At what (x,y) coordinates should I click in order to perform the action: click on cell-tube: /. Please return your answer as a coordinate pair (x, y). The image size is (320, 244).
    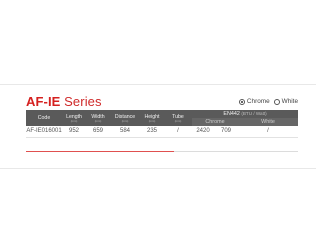
    Looking at the image, I should click on (178, 132).